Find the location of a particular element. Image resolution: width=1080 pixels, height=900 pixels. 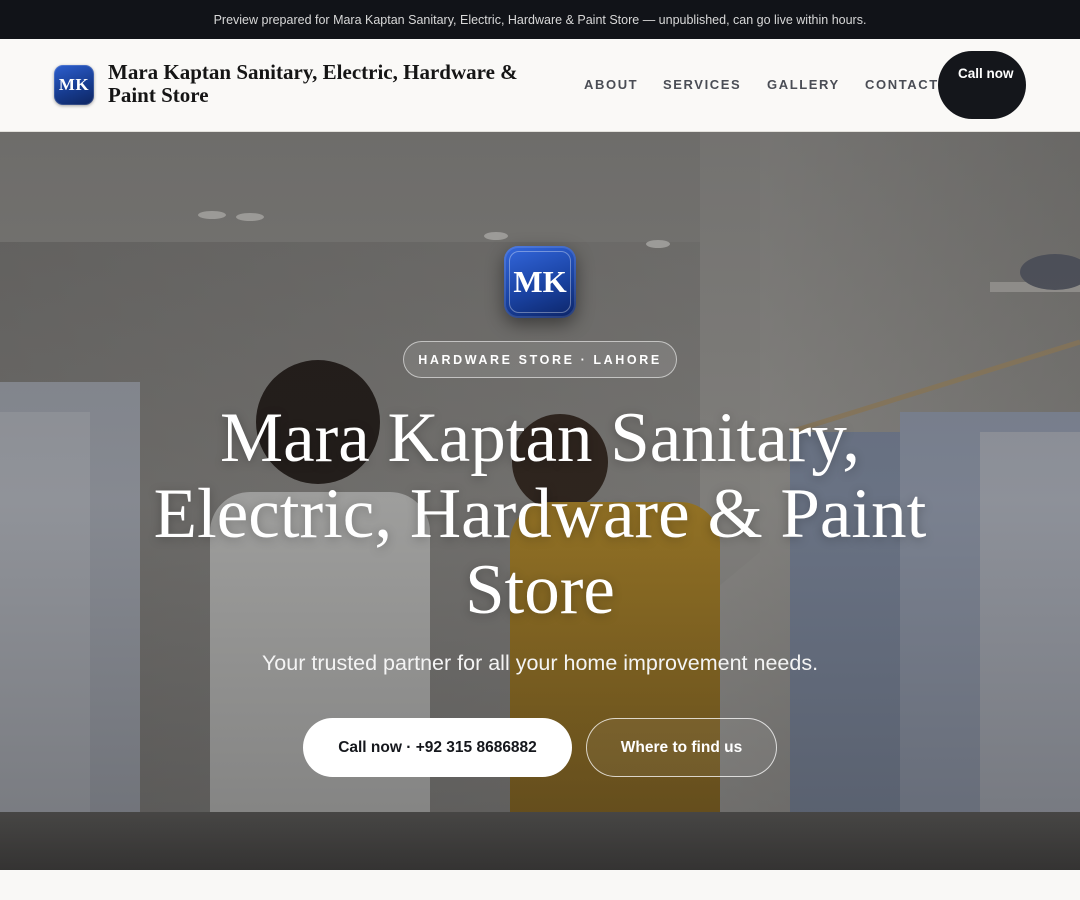

header-call-button: Call now is located at coordinates (982, 85).